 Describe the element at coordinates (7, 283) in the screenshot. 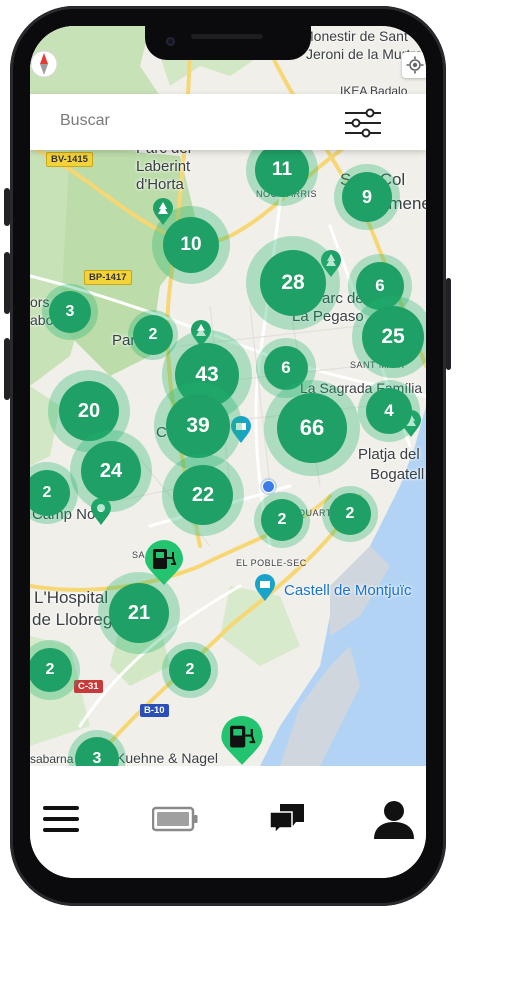

I see `side-button-volume-up` at that location.